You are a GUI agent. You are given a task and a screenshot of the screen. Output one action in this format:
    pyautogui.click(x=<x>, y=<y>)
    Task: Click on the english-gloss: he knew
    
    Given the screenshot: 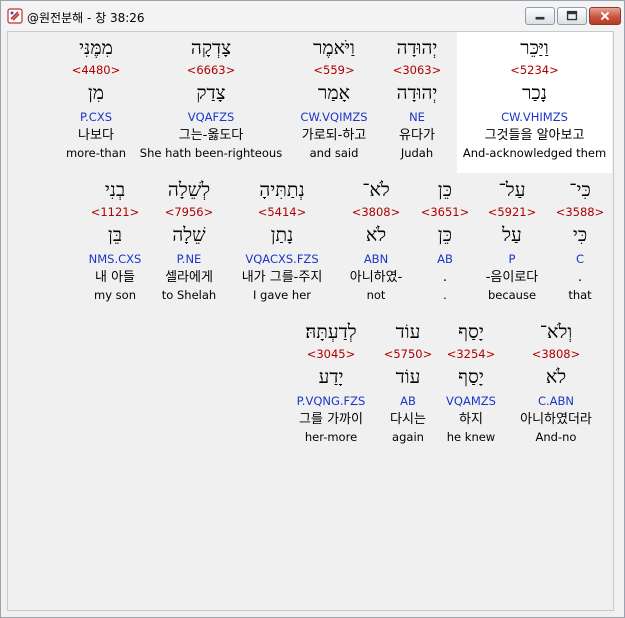 What is the action you would take?
    pyautogui.click(x=471, y=437)
    